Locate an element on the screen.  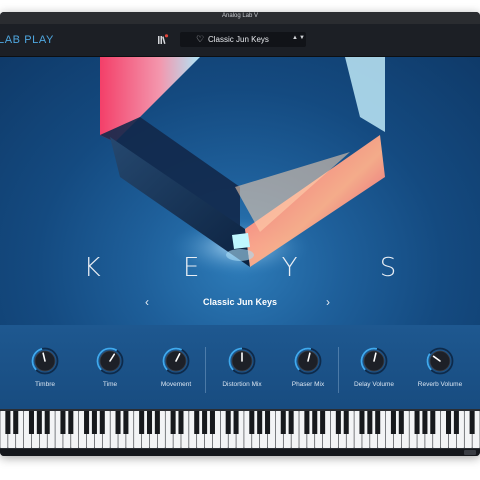
app-brand: LAB PLAY is located at coordinates (27, 40).